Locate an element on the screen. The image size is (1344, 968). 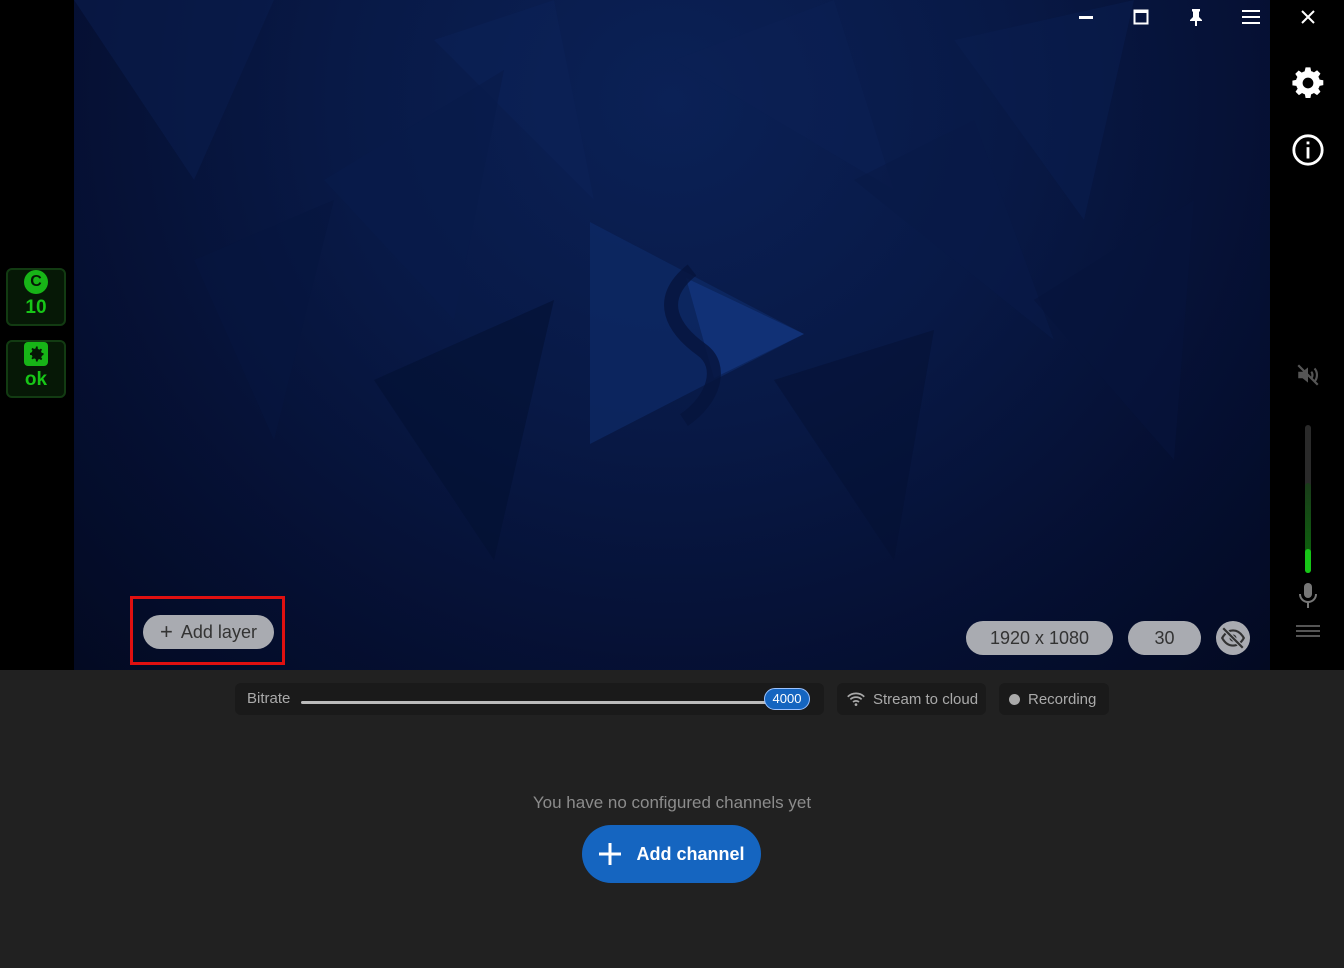
recording-toggle: Recording is located at coordinates (1054, 699).